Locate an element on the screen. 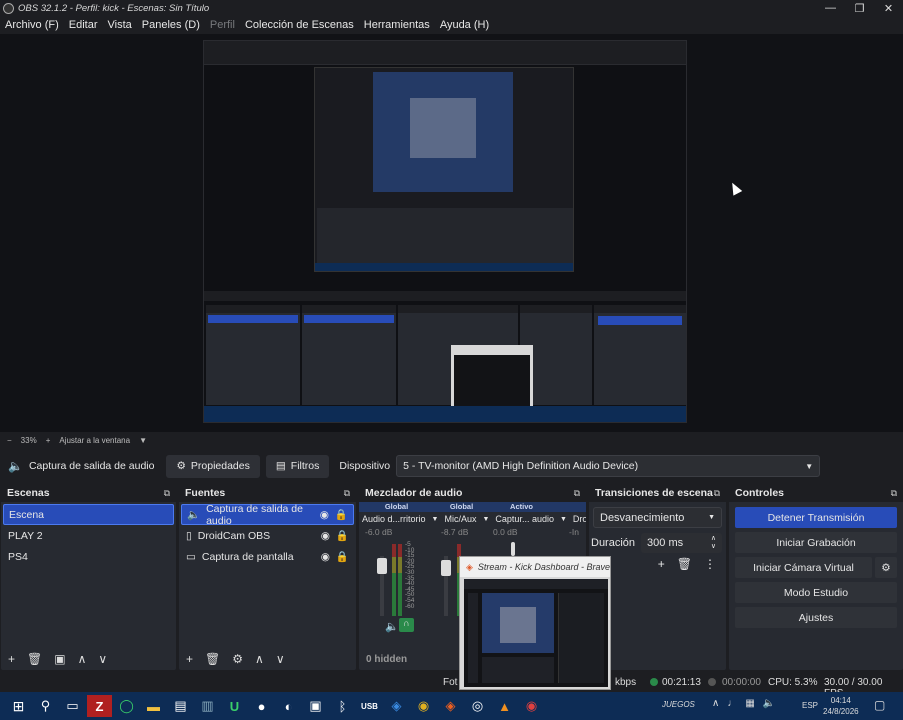 This screenshot has height=720, width=903. notification-icon: ▢ is located at coordinates (879, 705).